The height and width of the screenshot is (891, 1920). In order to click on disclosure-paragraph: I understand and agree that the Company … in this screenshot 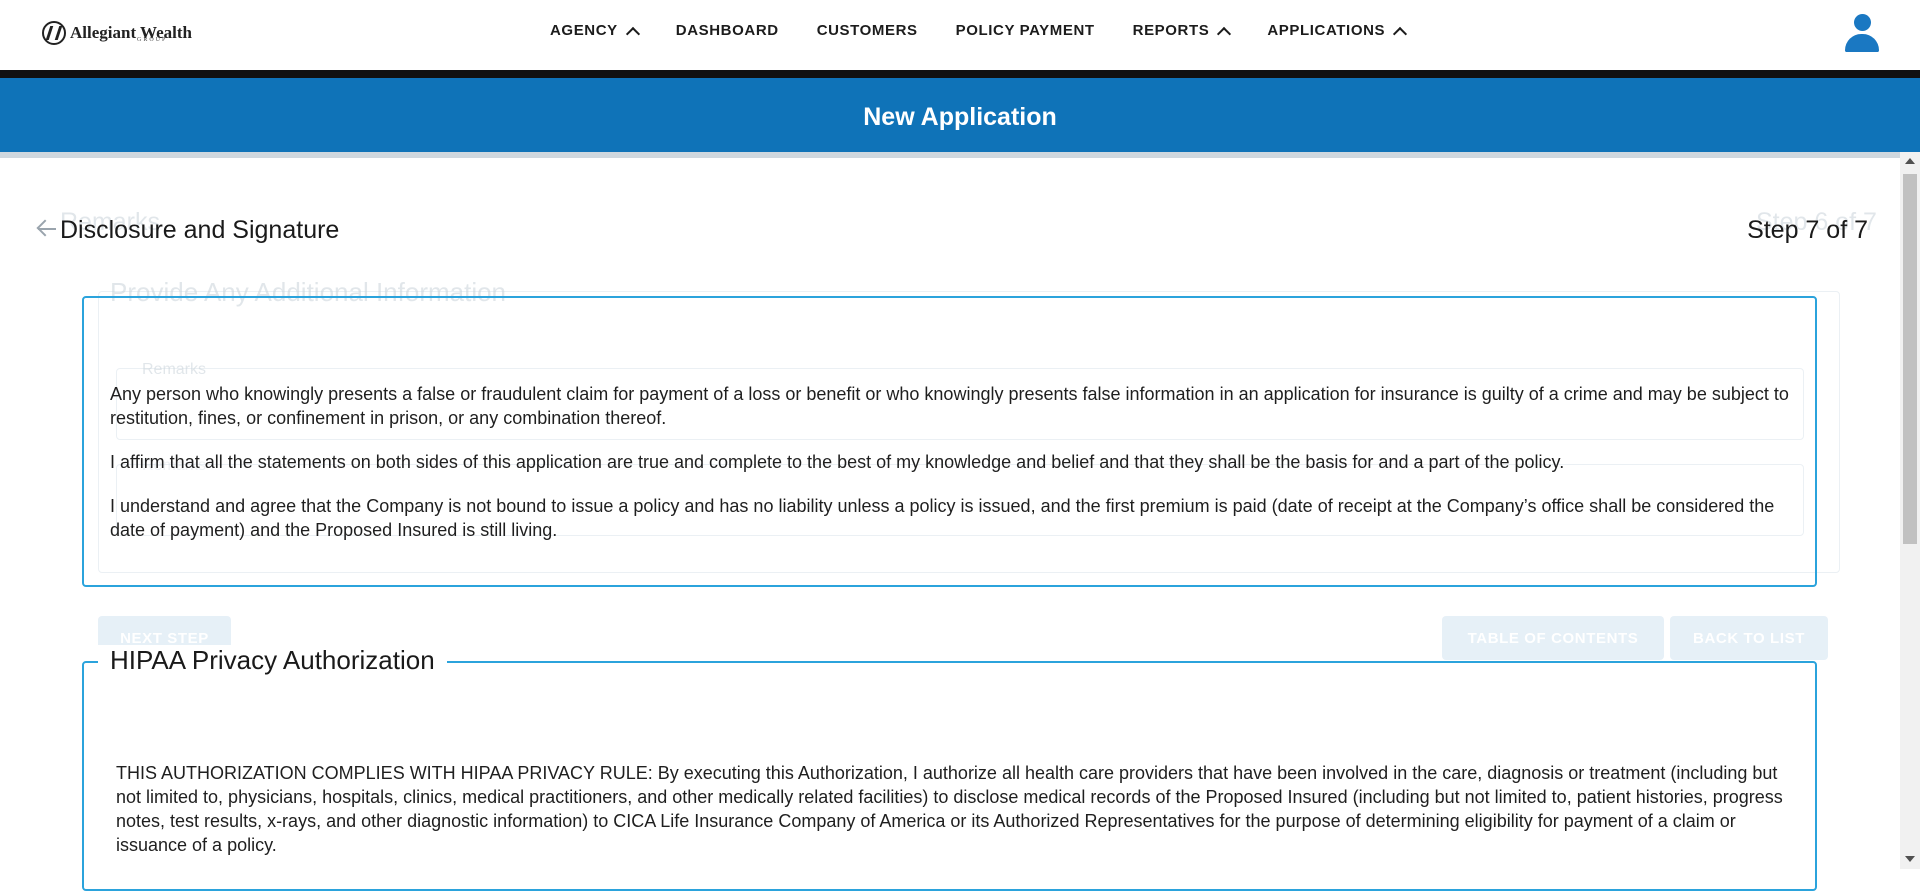, I will do `click(942, 518)`.